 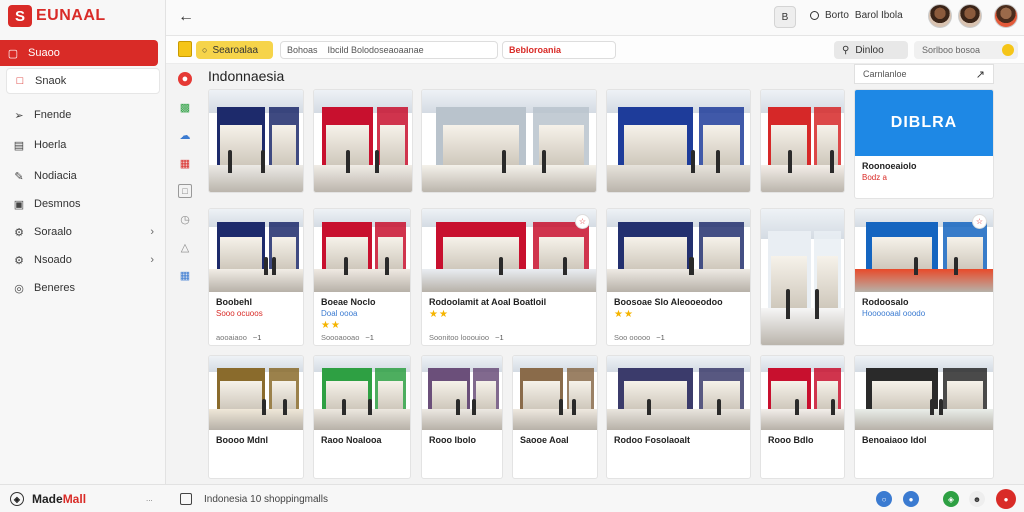 What do you see at coordinates (878, 15) in the screenshot?
I see `user-role: Barol Ibola` at bounding box center [878, 15].